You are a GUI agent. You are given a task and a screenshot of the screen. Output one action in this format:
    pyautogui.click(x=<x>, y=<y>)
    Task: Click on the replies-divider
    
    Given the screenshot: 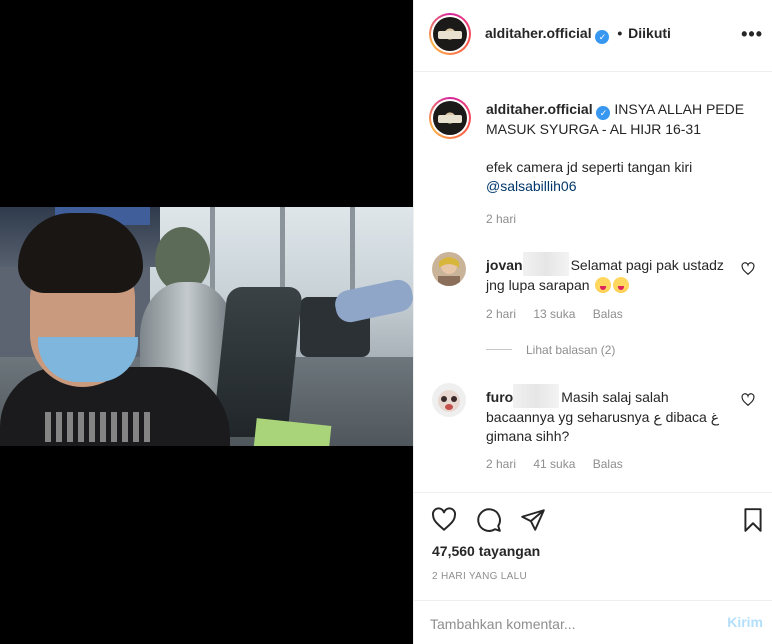 What is the action you would take?
    pyautogui.click(x=499, y=349)
    